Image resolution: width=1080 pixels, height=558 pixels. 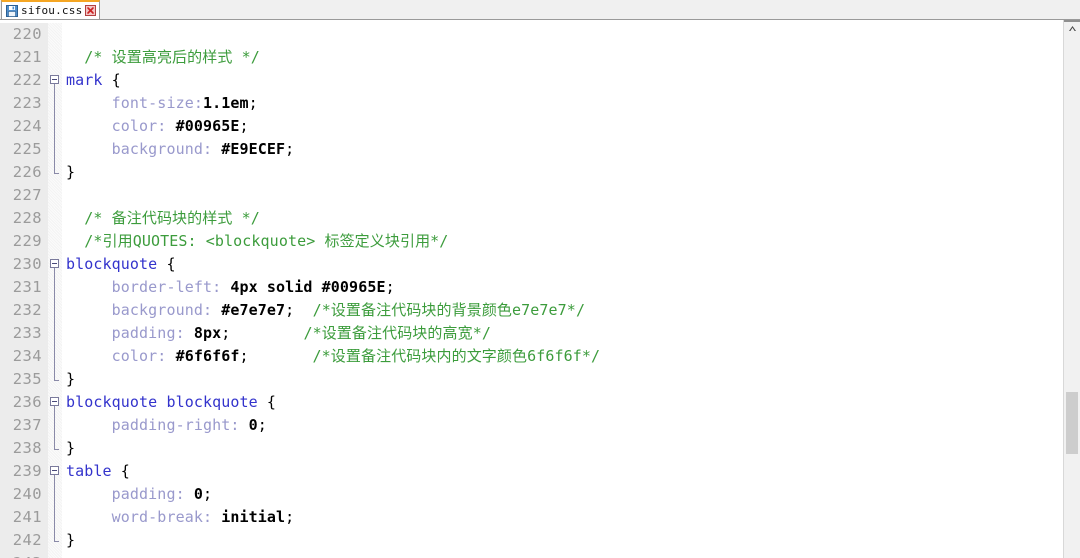 I want to click on code-line-text: /* 备注代码块的样式 */, so click(x=562, y=218).